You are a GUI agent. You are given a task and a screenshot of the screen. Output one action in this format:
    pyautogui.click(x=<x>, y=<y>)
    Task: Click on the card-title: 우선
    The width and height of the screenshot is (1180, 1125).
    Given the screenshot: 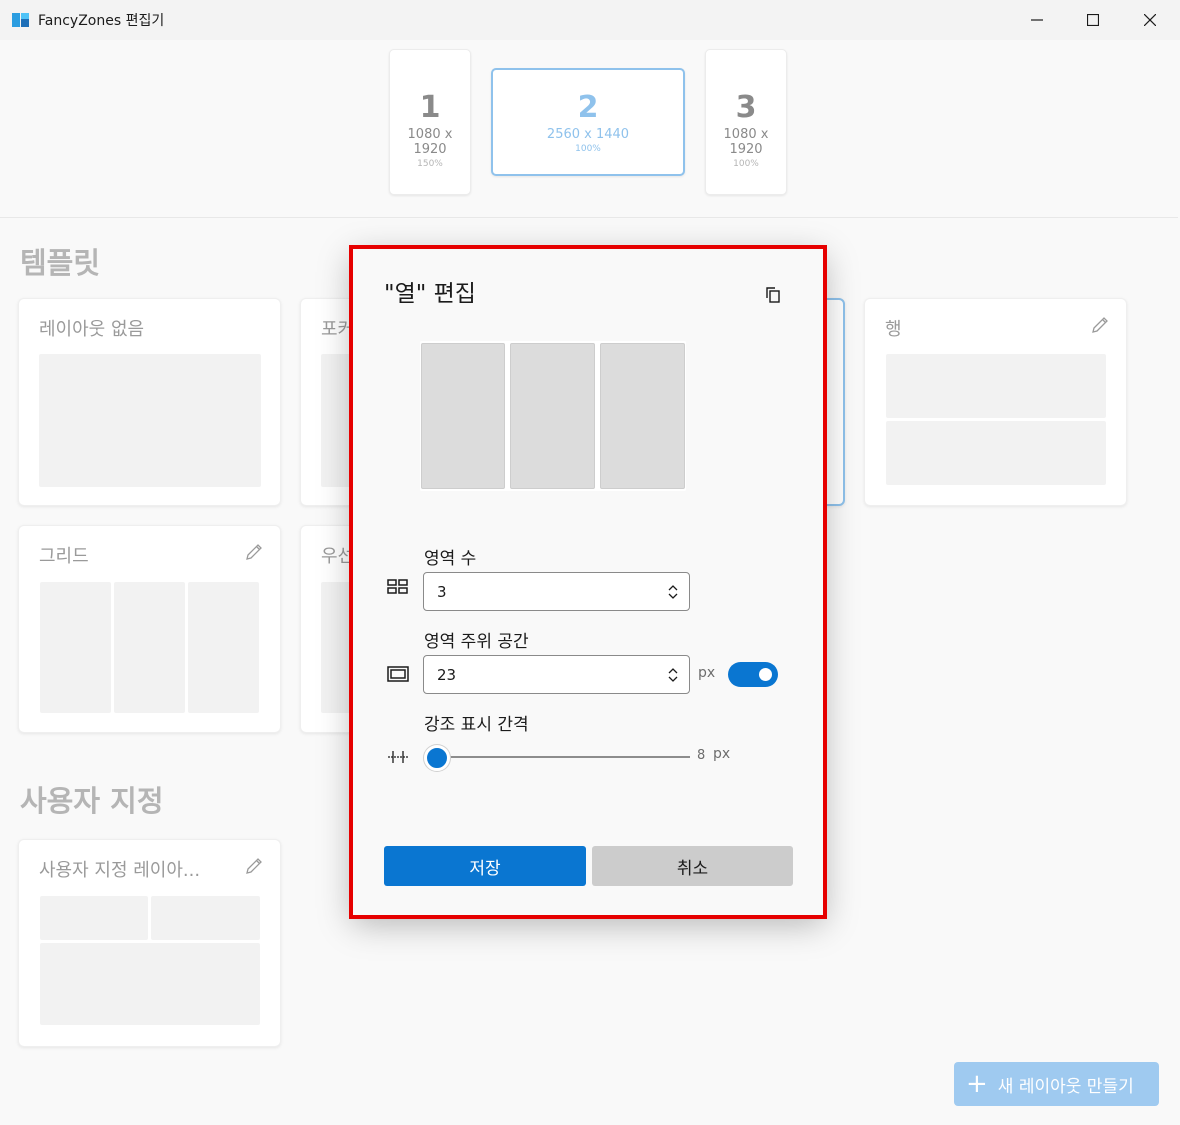 What is the action you would take?
    pyautogui.click(x=338, y=556)
    